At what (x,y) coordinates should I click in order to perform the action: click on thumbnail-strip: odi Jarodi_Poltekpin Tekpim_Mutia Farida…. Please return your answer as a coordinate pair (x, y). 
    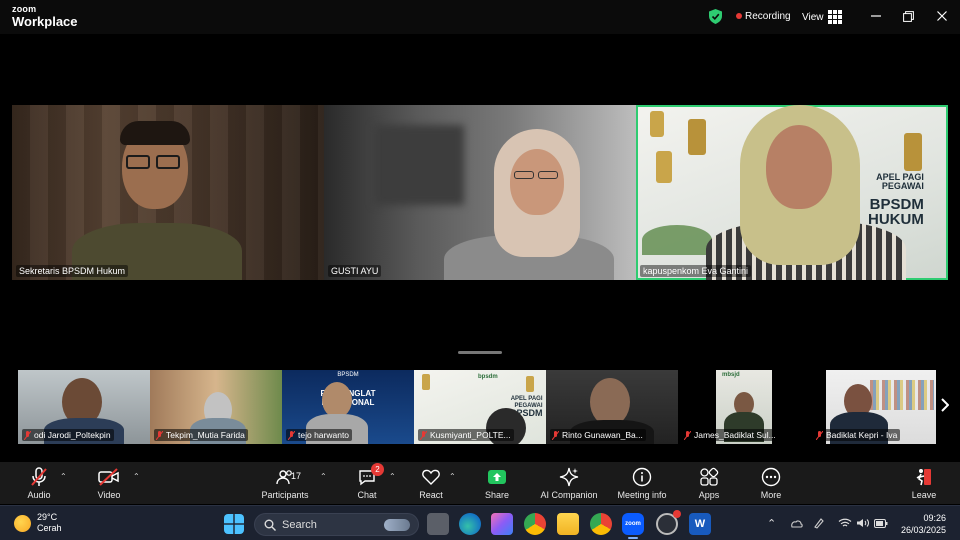
    Looking at the image, I should click on (480, 407).